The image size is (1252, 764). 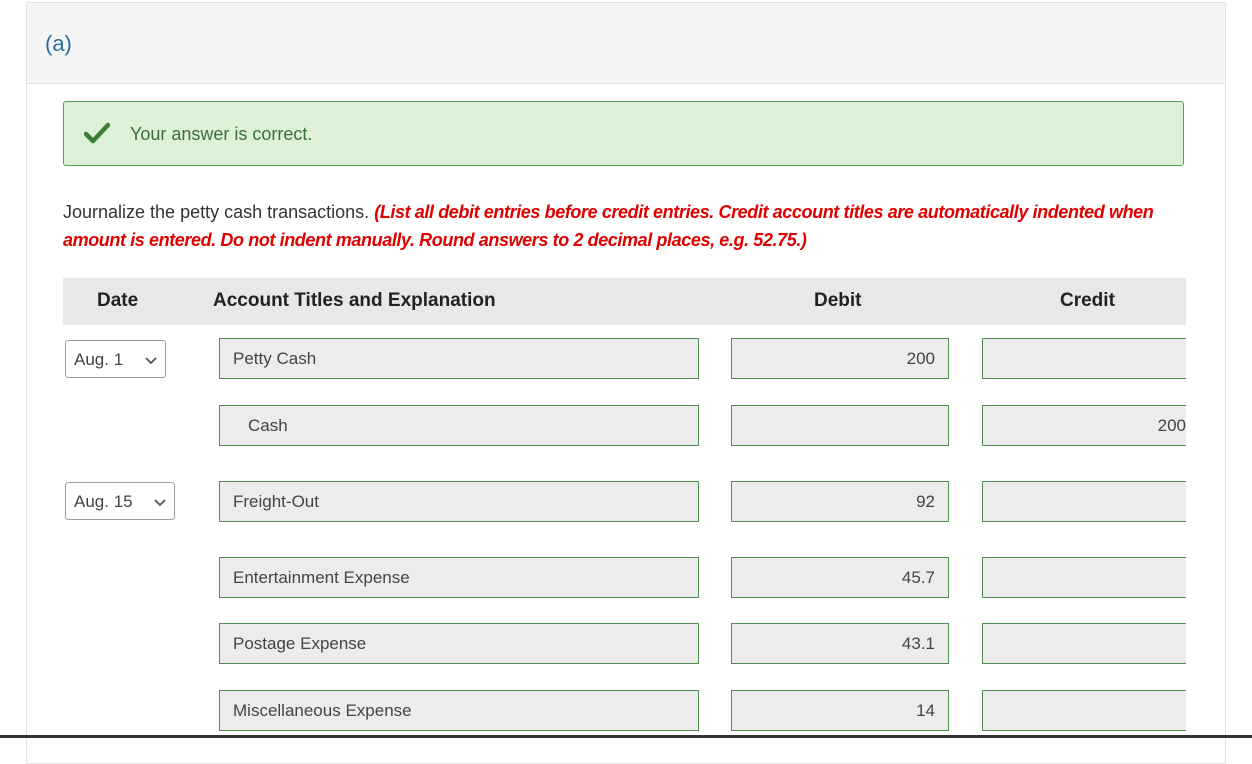 I want to click on account-field-row-6: Miscellaneous Expense, so click(x=459, y=710).